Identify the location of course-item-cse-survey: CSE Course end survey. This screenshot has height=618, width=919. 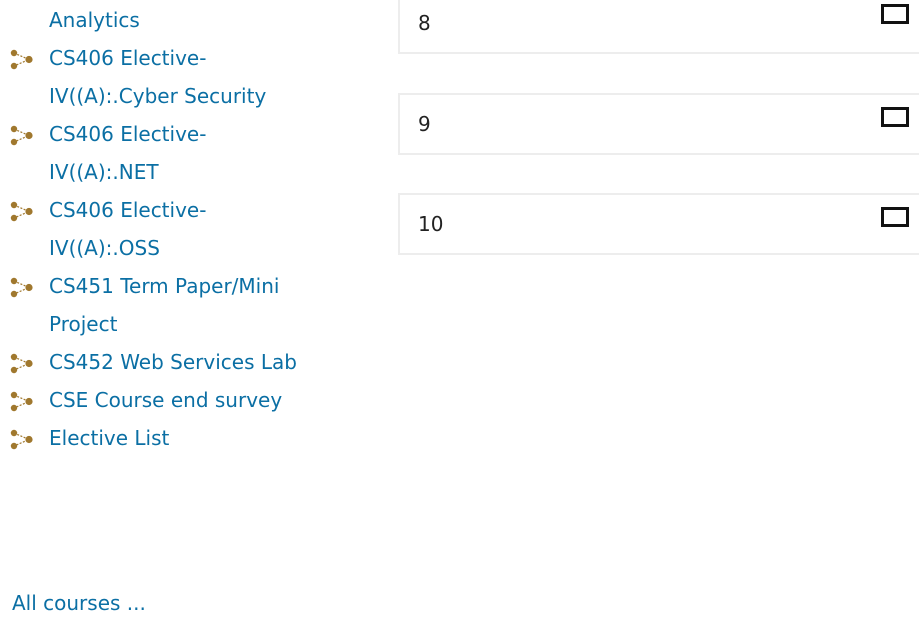
(154, 400).